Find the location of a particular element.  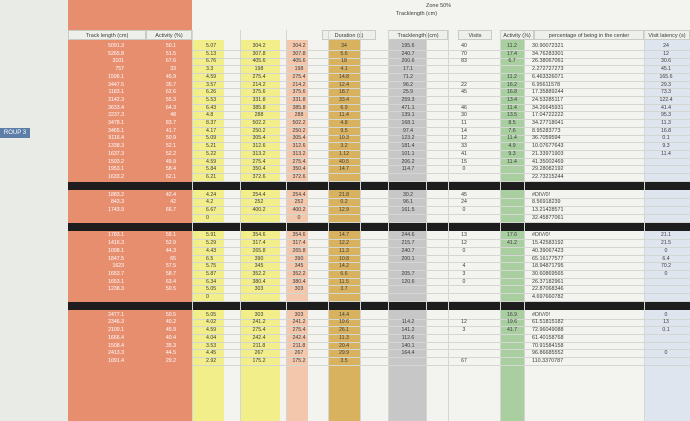

cell-c2: 352.2 is located at coordinates (259, 274).